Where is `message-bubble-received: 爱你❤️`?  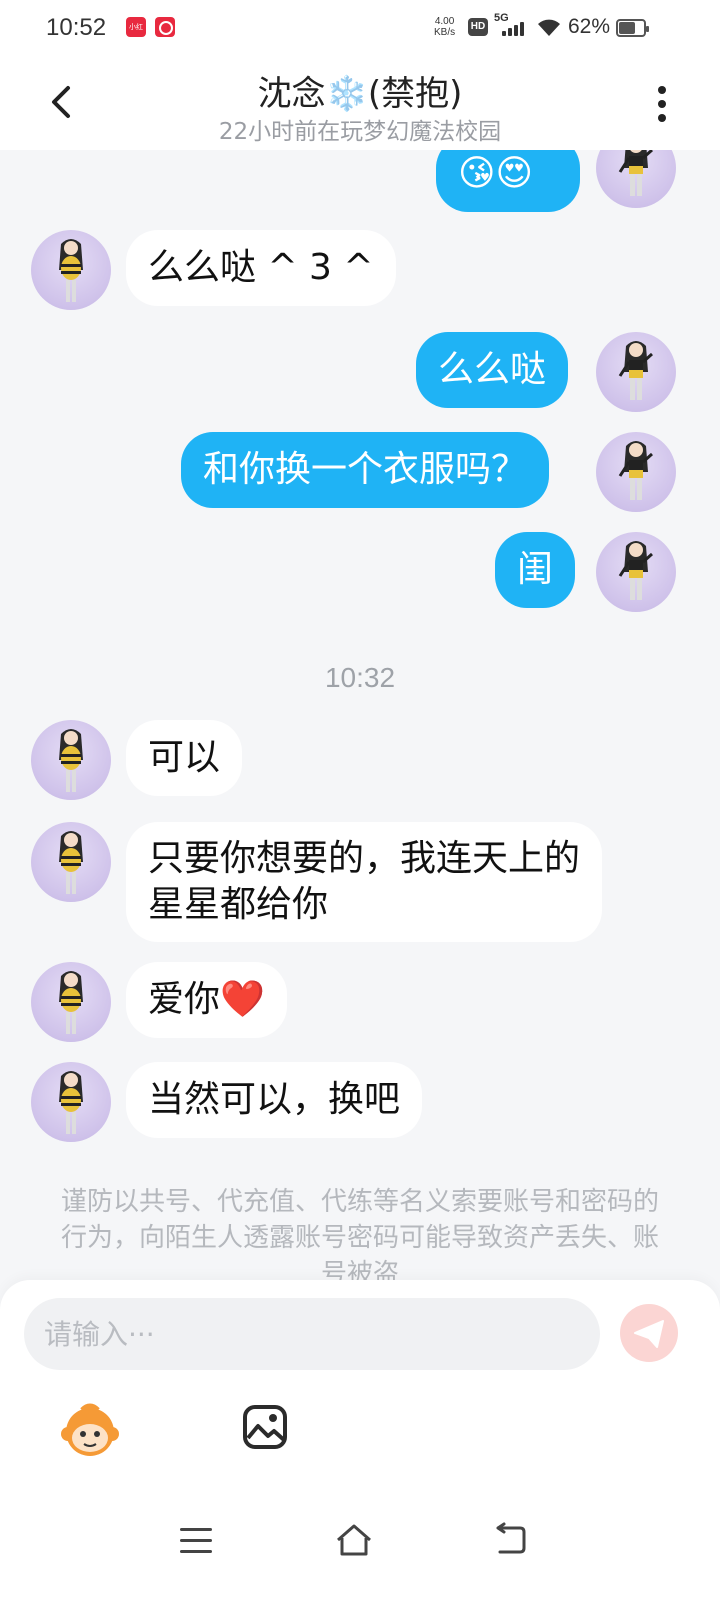 message-bubble-received: 爱你❤️ is located at coordinates (206, 1000).